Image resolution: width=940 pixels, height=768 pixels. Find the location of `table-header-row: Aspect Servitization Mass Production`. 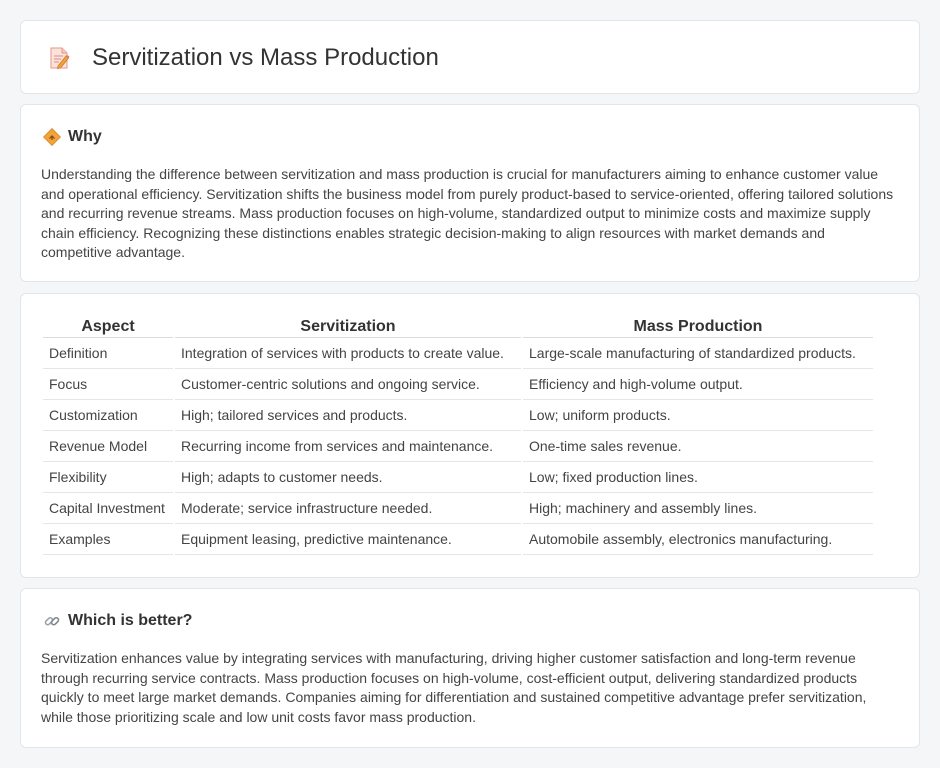

table-header-row: Aspect Servitization Mass Production is located at coordinates (458, 327).